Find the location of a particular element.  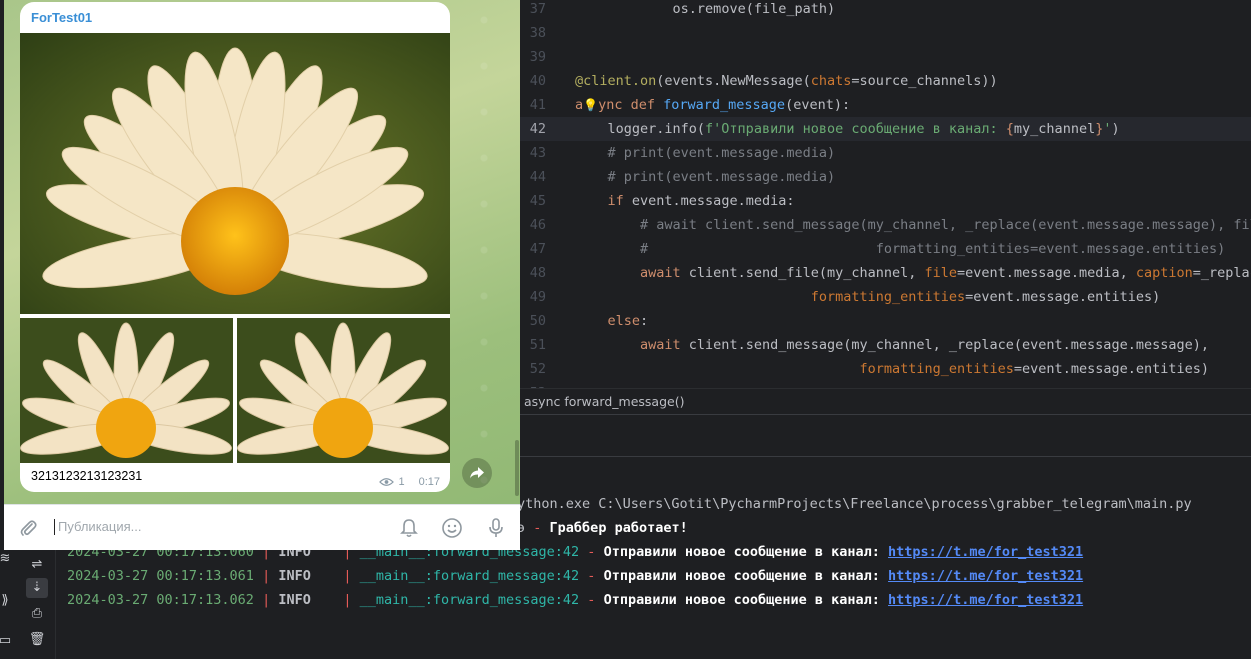

code-line: 50 else: is located at coordinates (885, 321).